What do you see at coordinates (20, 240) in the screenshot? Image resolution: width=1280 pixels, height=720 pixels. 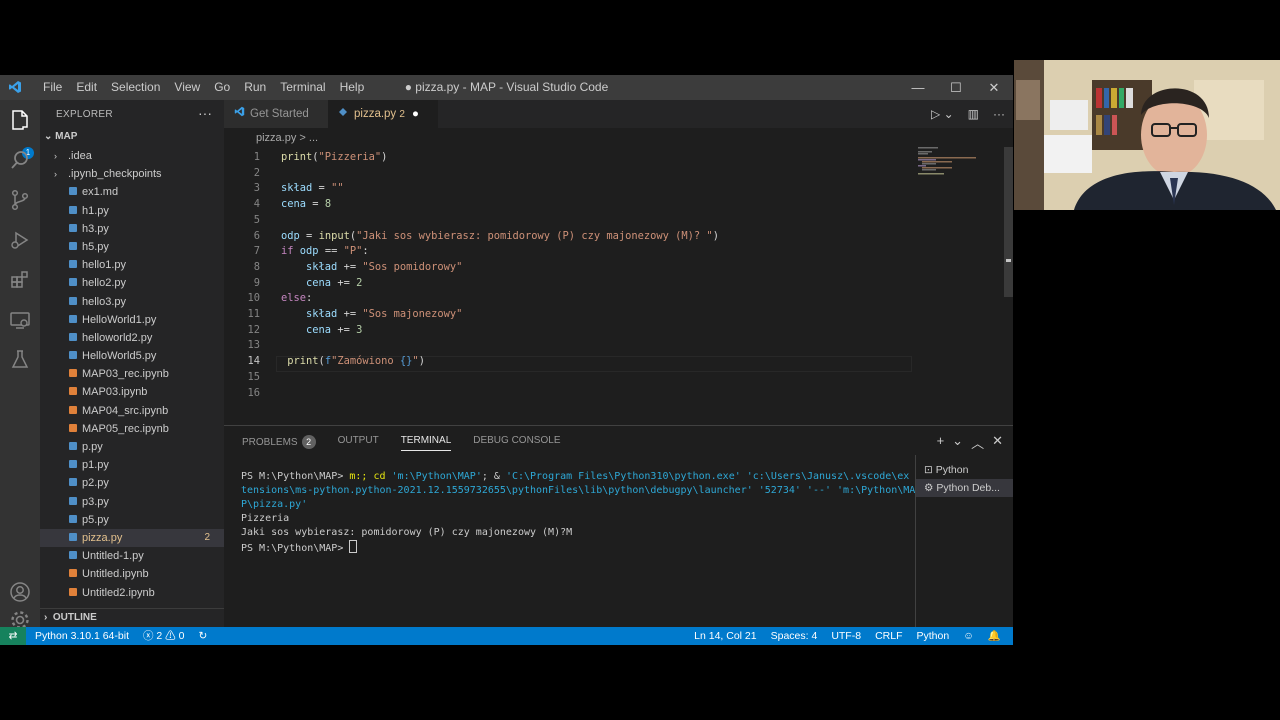 I see `run-debug-icon` at bounding box center [20, 240].